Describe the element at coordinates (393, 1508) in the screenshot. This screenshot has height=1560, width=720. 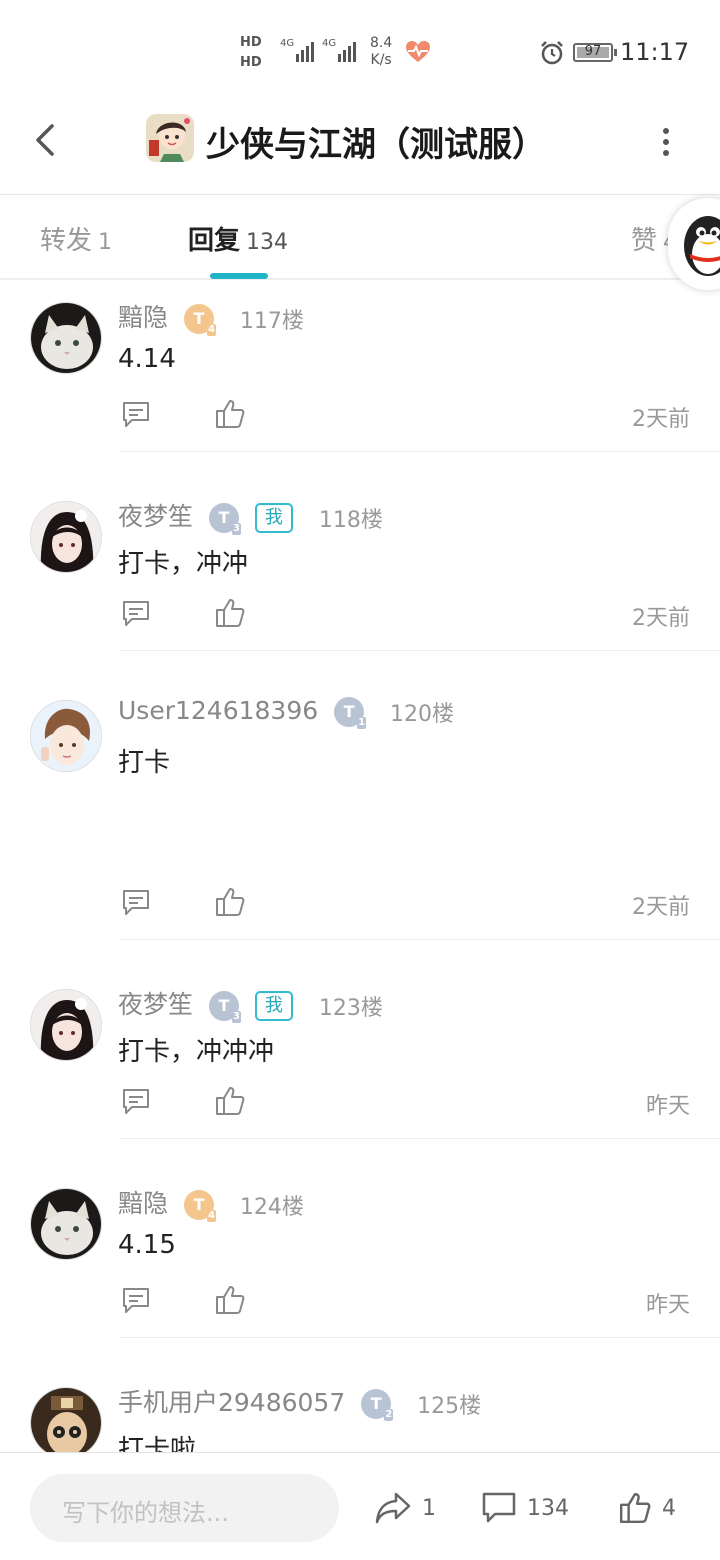
I see `share-icon` at that location.